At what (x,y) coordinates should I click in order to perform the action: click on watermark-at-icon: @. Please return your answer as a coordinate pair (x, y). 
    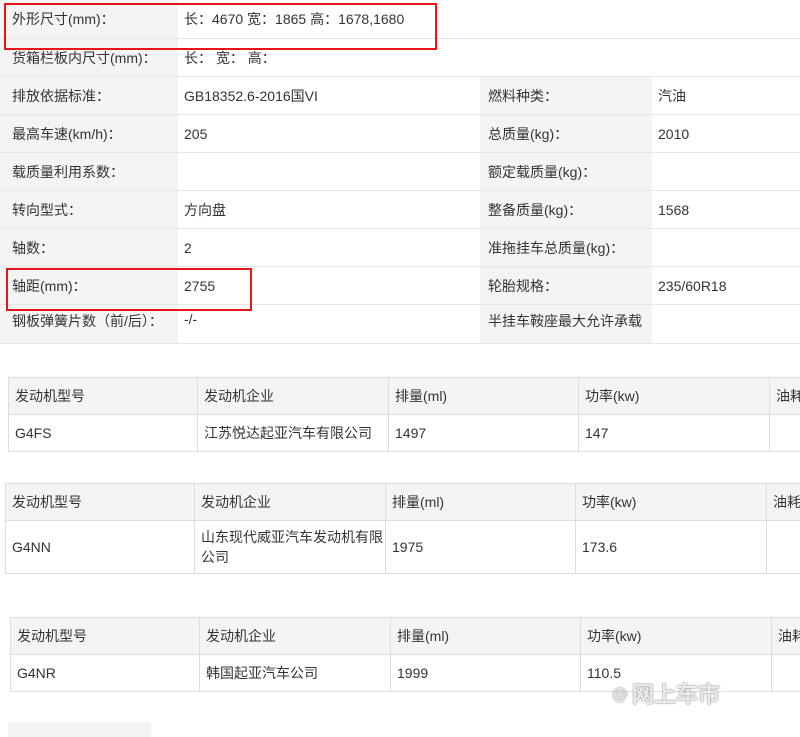
    Looking at the image, I should click on (620, 693).